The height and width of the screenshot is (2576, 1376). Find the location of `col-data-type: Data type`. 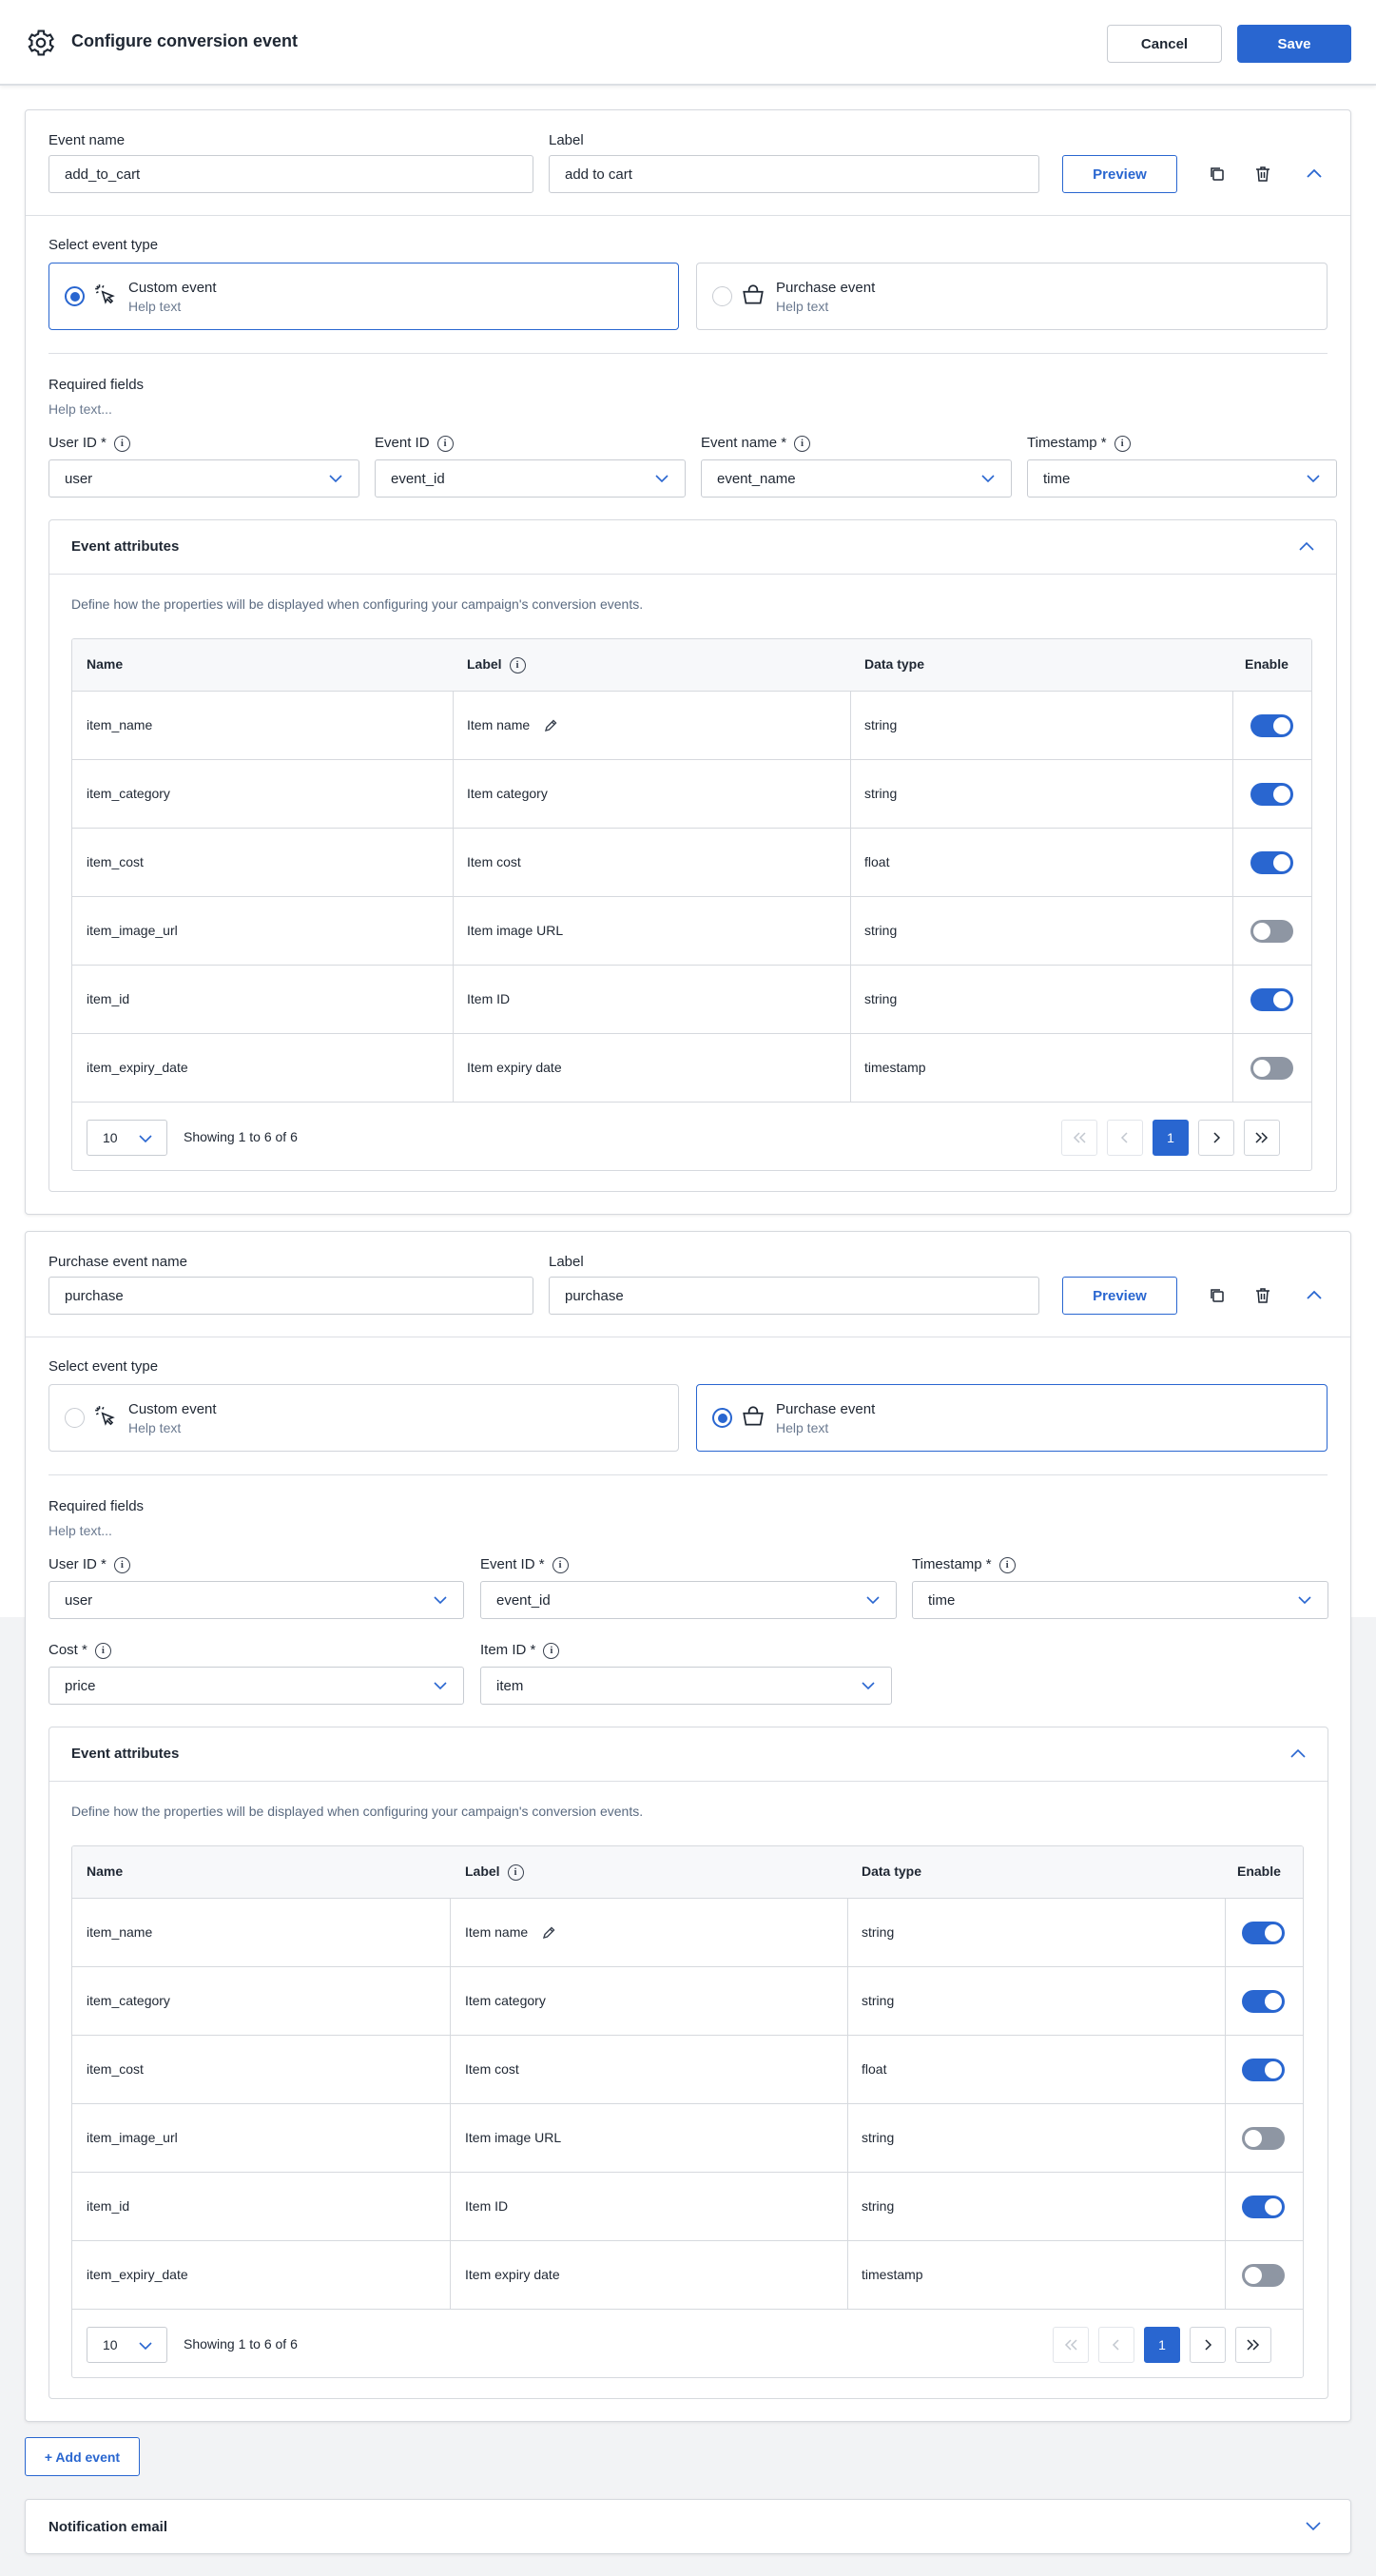

col-data-type: Data type is located at coordinates (895, 664).